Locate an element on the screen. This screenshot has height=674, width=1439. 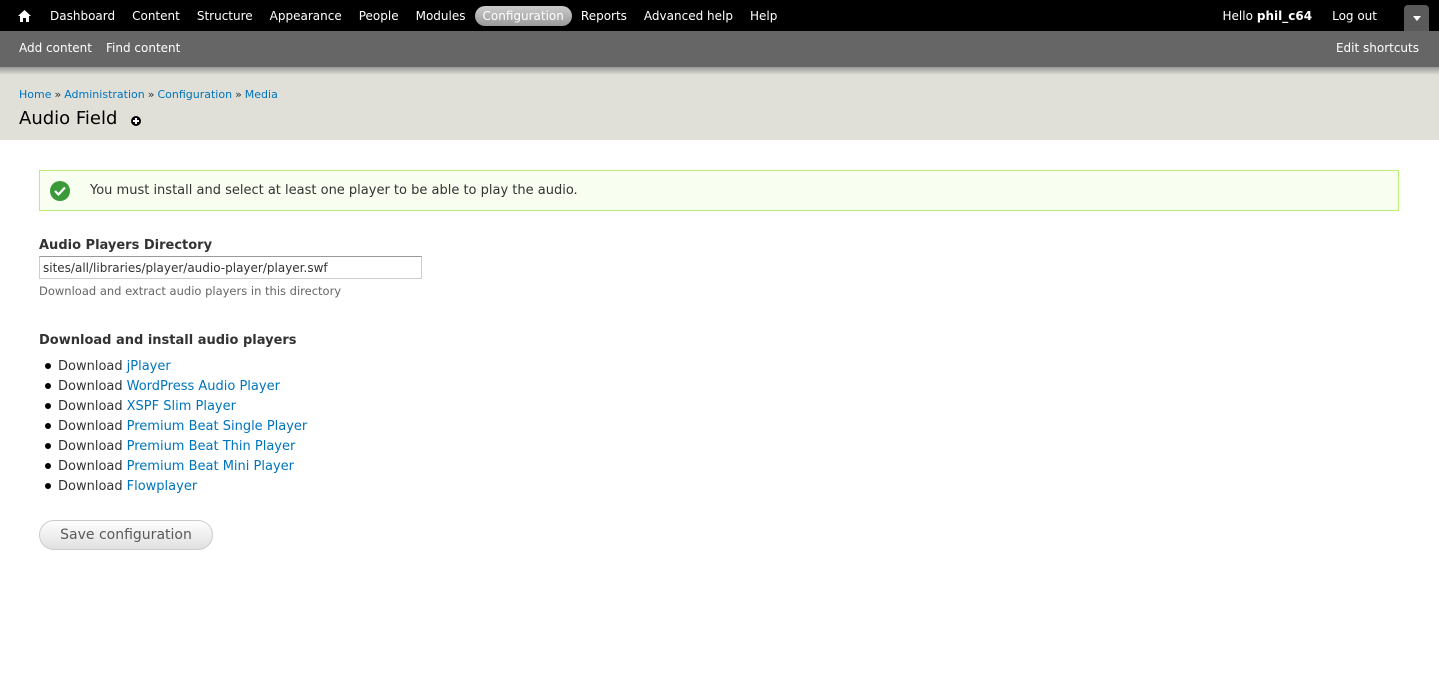
player-link-premium-beat-mini: Premium Beat Mini Player is located at coordinates (210, 466).